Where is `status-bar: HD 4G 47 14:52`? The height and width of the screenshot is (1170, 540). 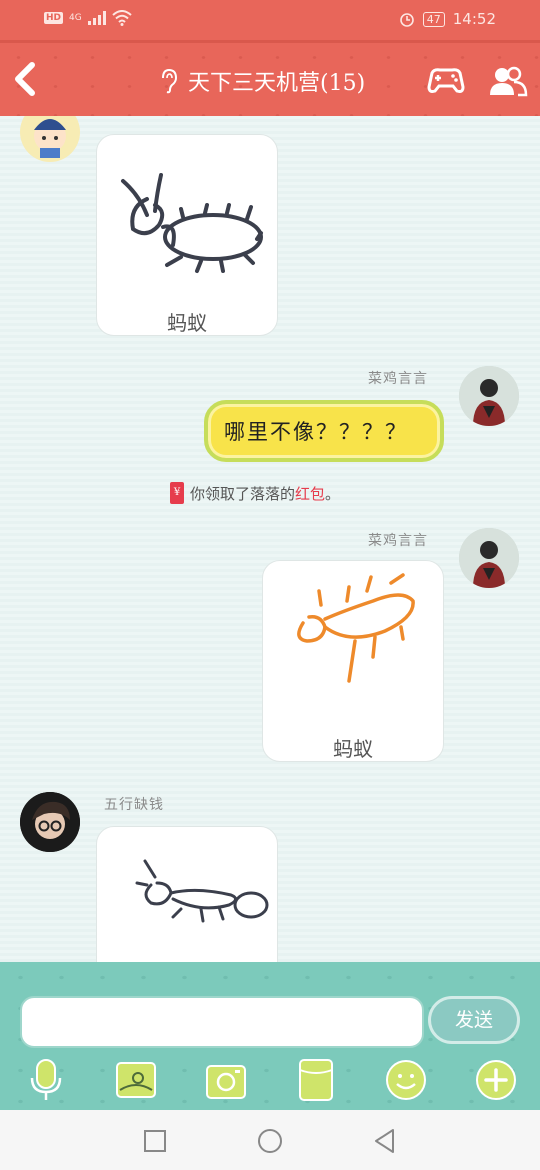 status-bar: HD 4G 47 14:52 is located at coordinates (270, 20).